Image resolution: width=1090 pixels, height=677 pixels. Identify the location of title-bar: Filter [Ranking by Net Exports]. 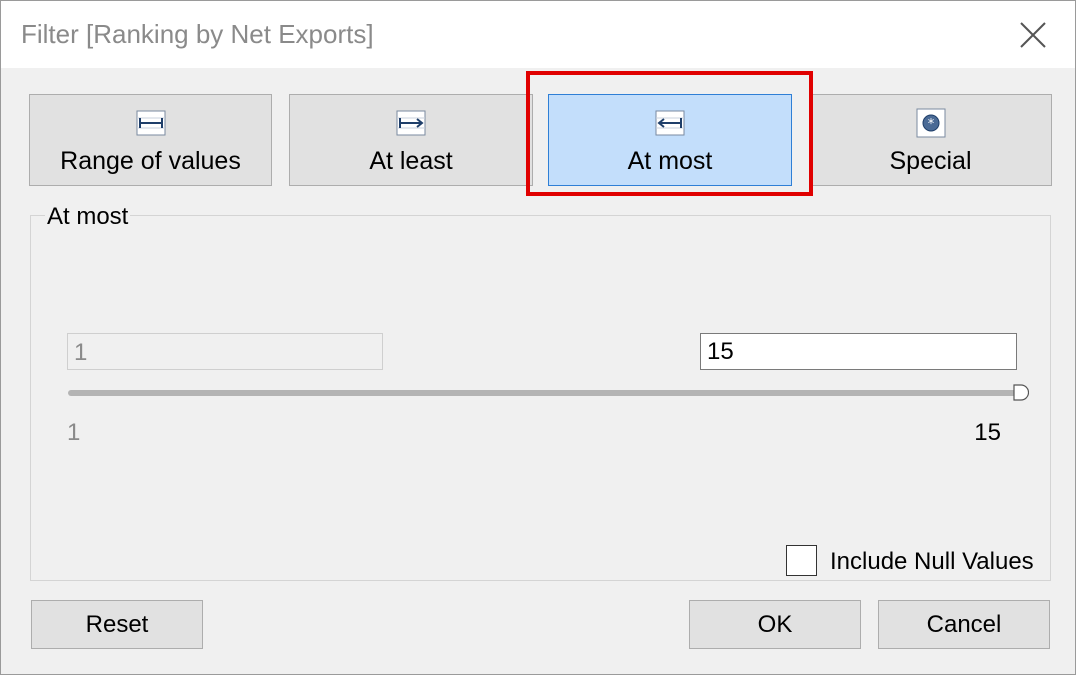
(538, 34).